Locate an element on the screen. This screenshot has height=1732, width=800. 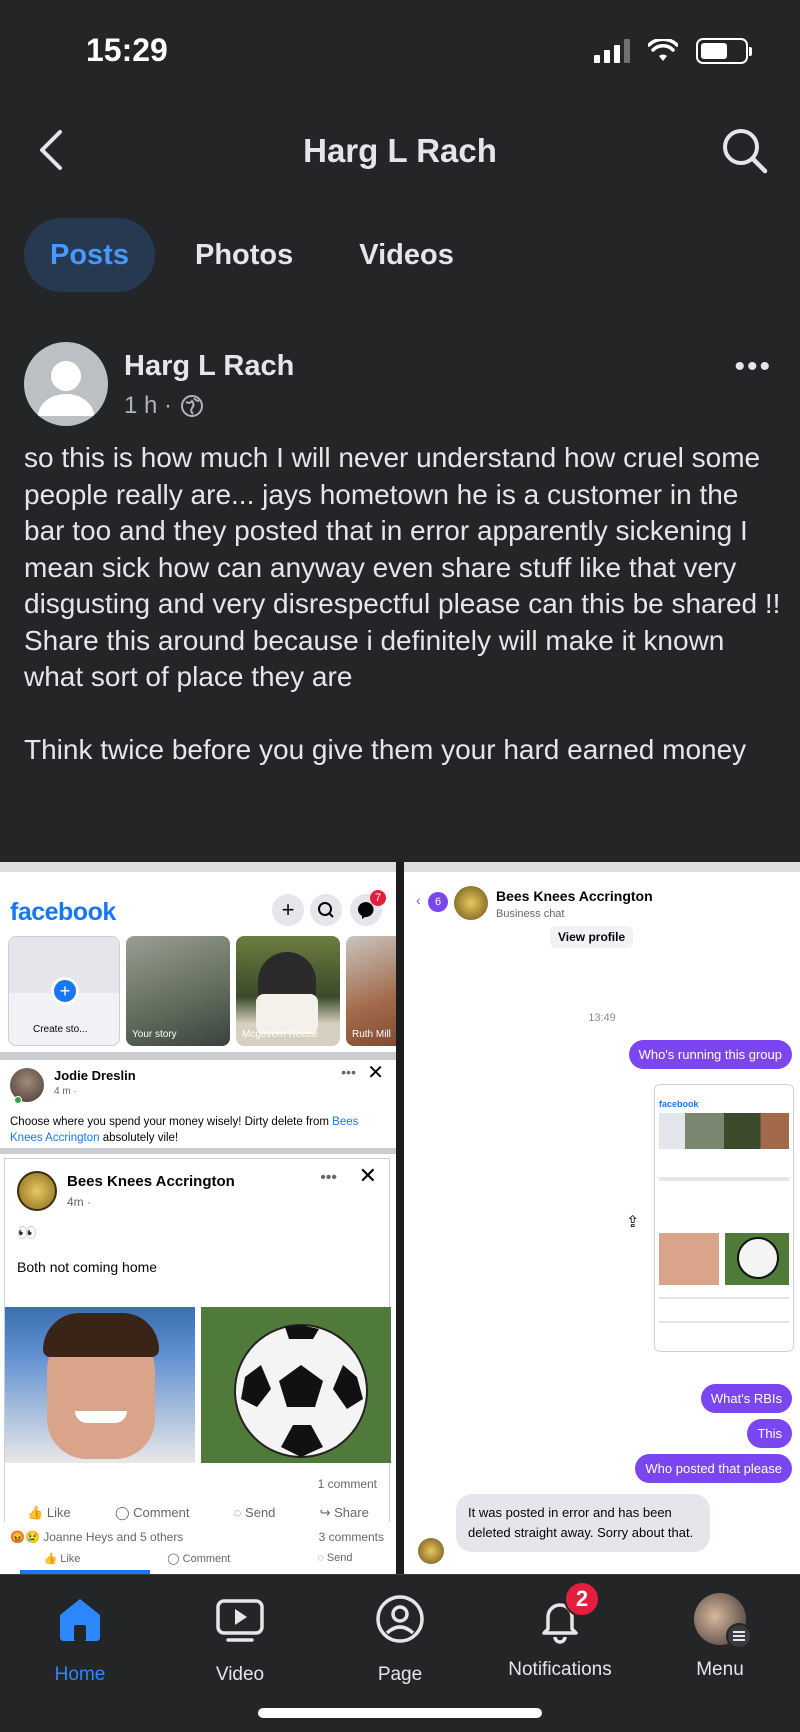
wifi-icon is located at coordinates (663, 50).